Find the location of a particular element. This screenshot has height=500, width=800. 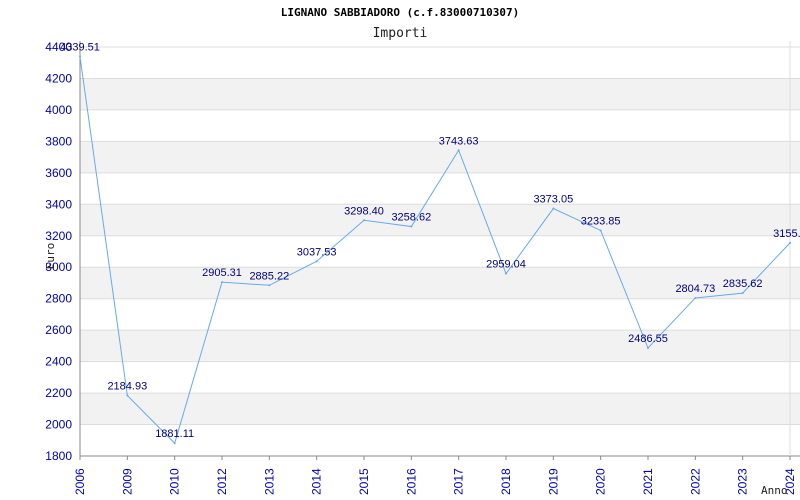

x-tick-label: 2021 is located at coordinates (648, 481).